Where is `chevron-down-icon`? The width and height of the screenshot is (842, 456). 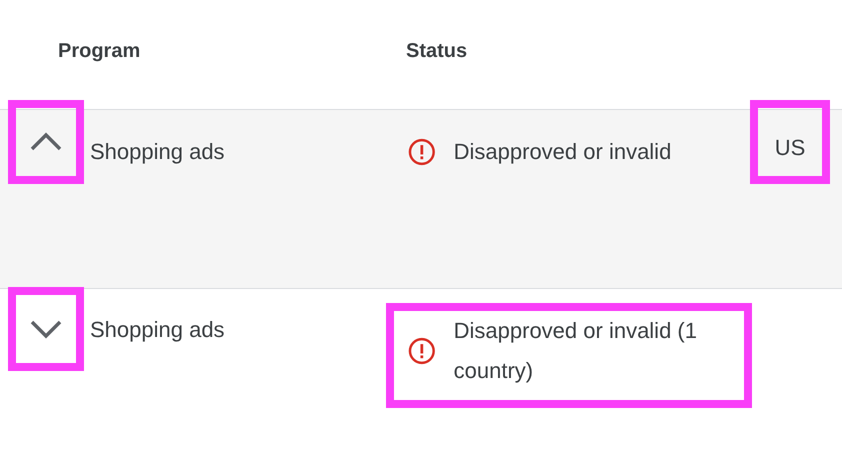
chevron-down-icon is located at coordinates (46, 329).